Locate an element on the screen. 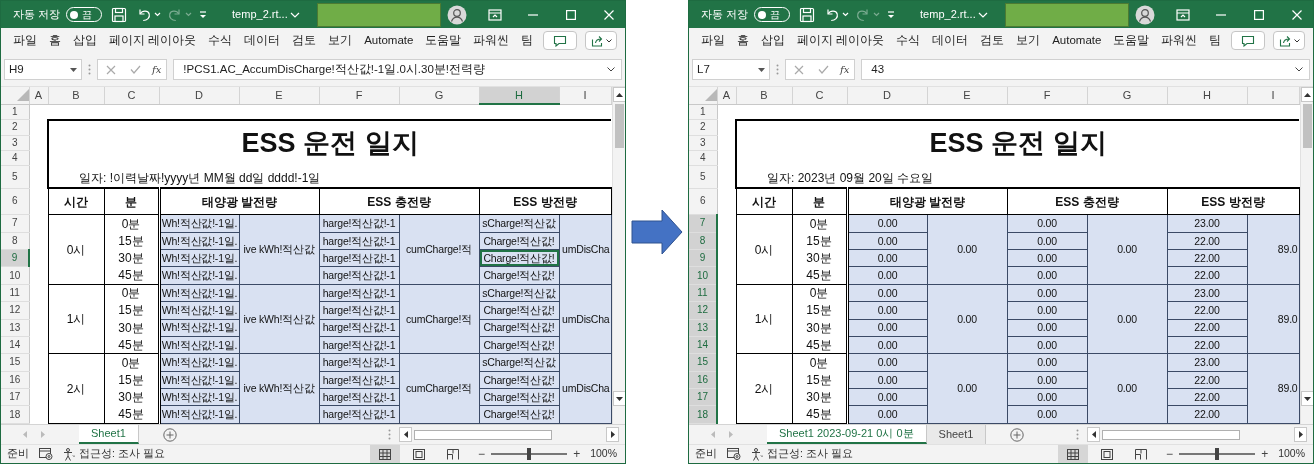 Image resolution: width=1314 pixels, height=464 pixels. total-cell: ive kWh!적산값 is located at coordinates (279, 249).